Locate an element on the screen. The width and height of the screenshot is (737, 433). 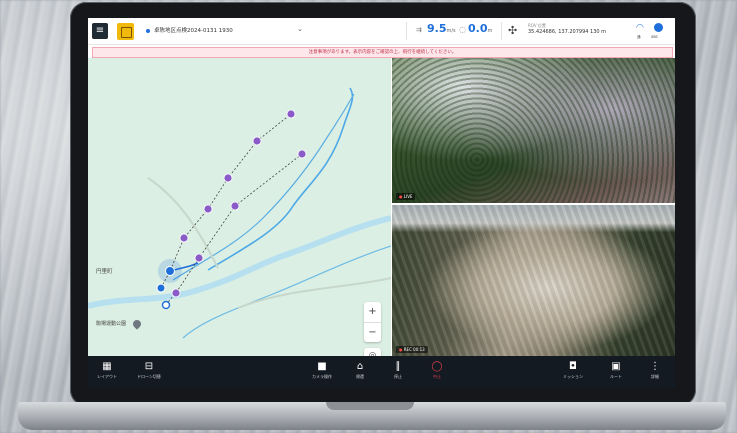
wifi-label: 通 is located at coordinates (639, 37).